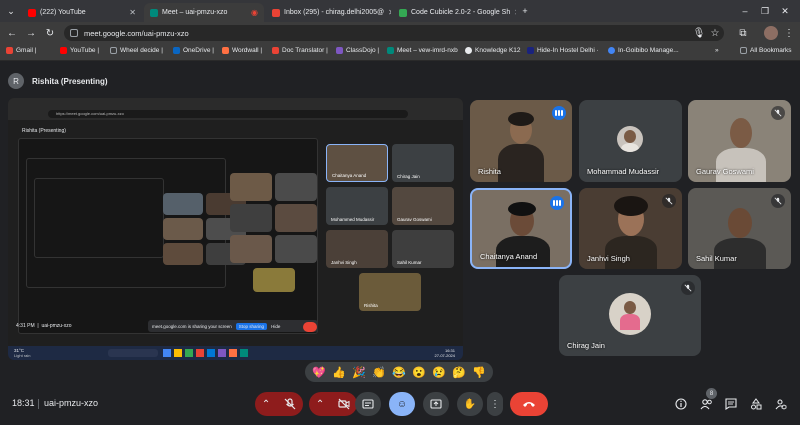 Image resolution: width=800 pixels, height=425 pixels. I want to click on present-button, so click(436, 404).